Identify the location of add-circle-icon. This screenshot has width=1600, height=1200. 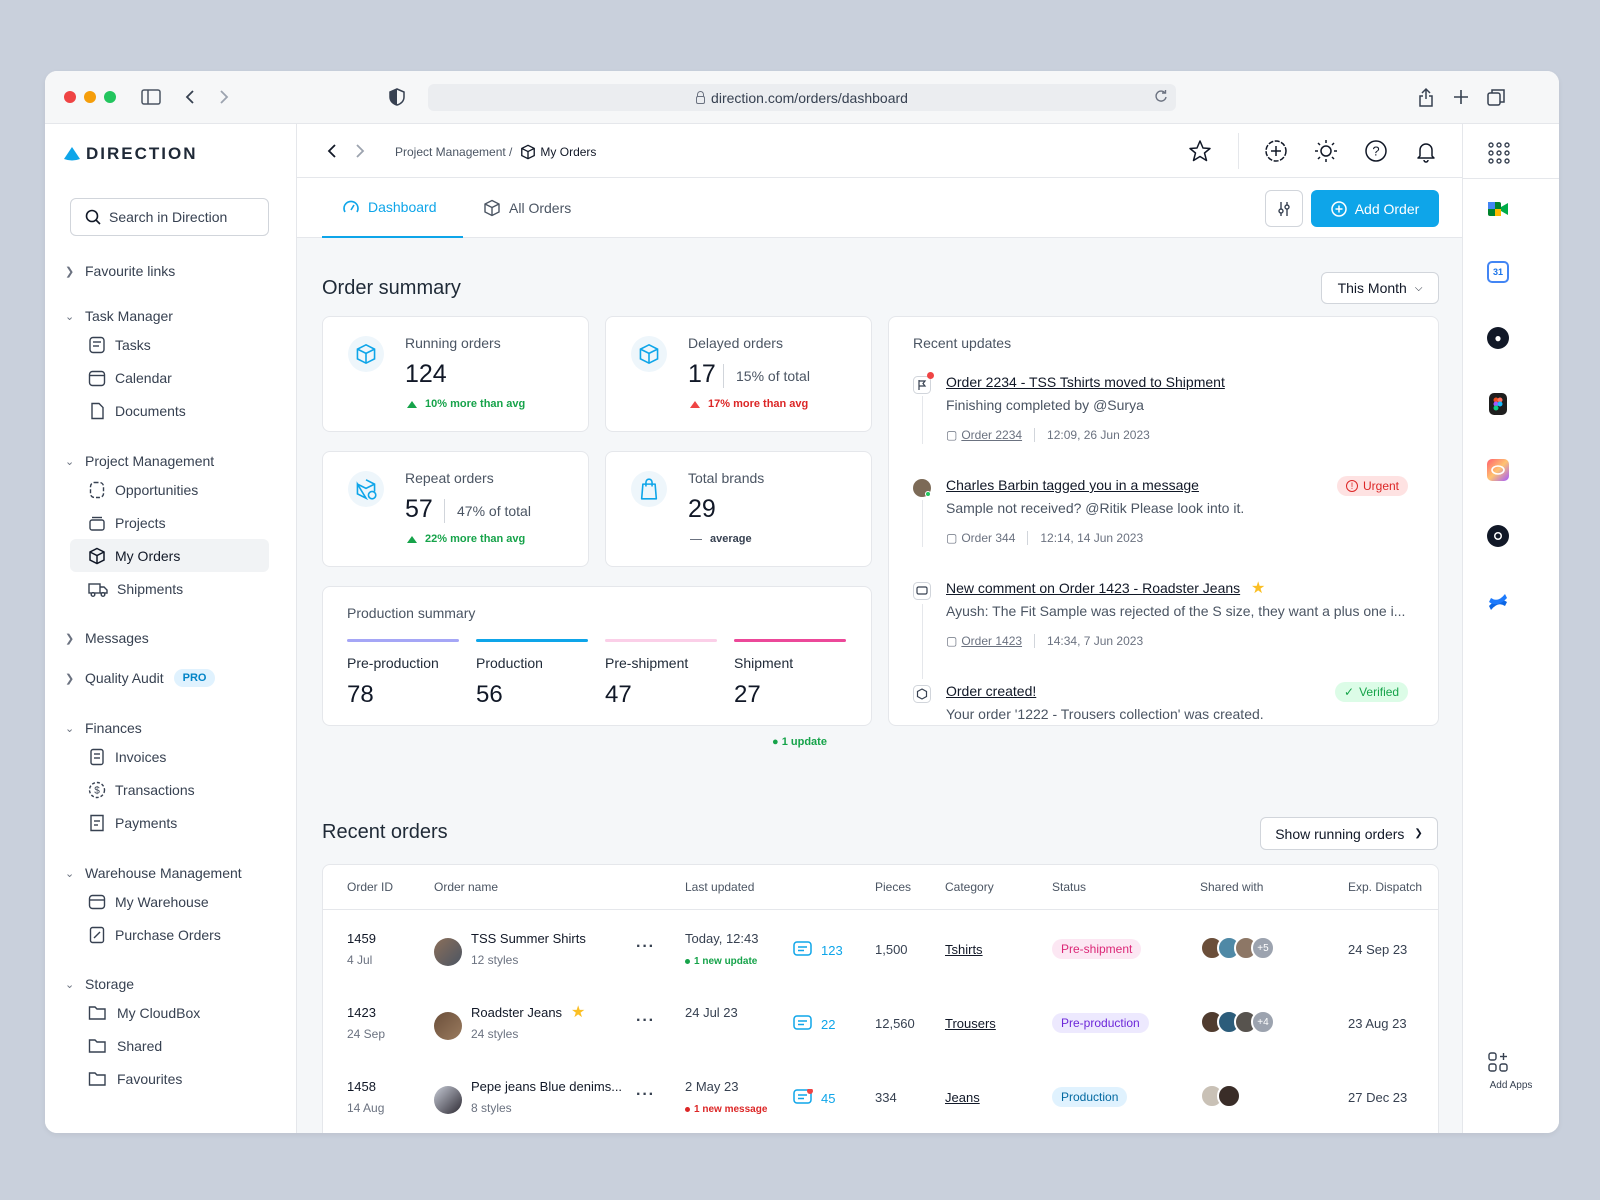
(1276, 151).